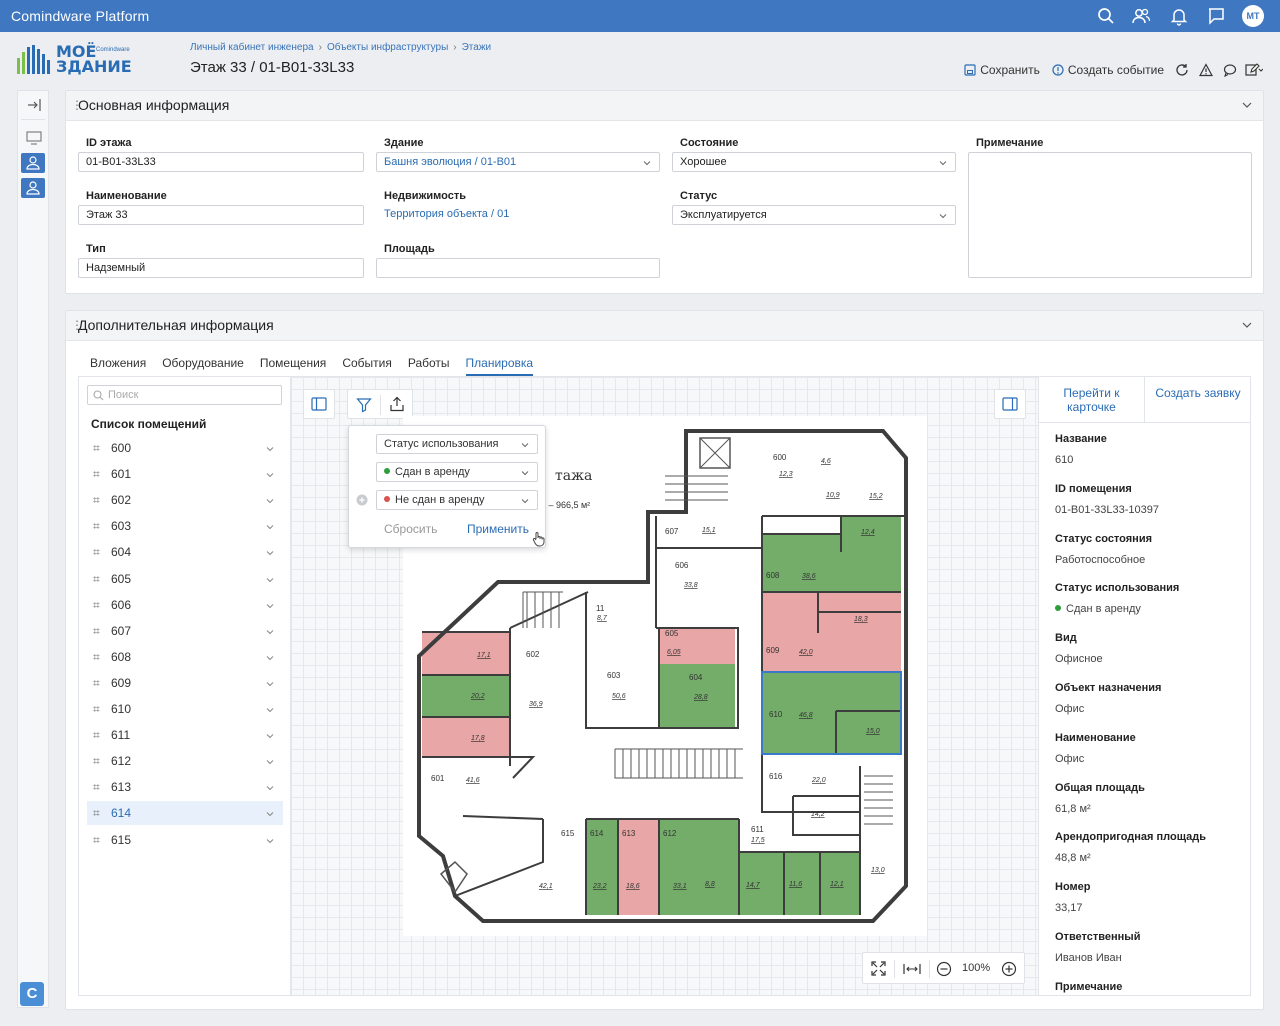  What do you see at coordinates (32, 994) in the screenshot?
I see `help-button: C` at bounding box center [32, 994].